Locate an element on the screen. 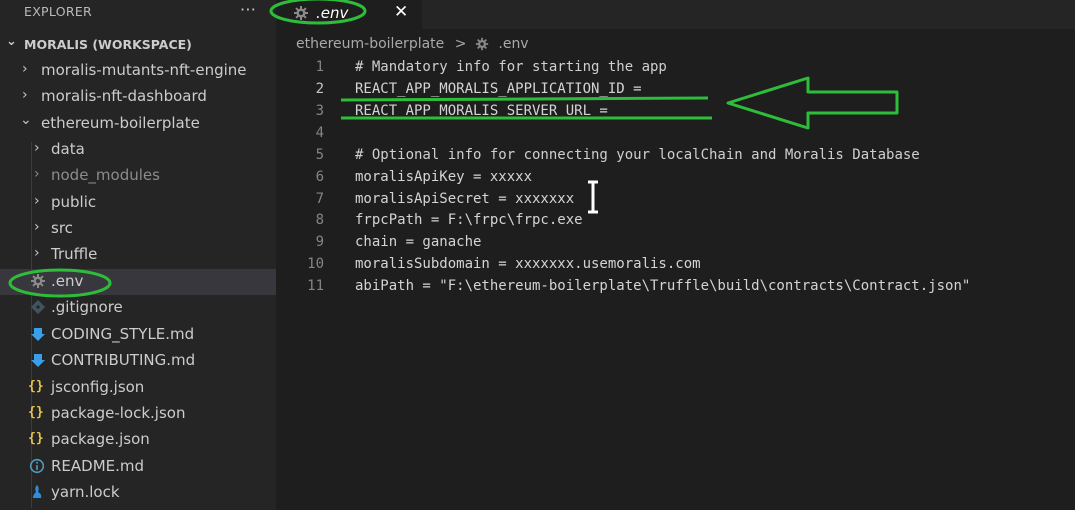 This screenshot has height=510, width=1075. breadcrumb-file: .env is located at coordinates (513, 44).